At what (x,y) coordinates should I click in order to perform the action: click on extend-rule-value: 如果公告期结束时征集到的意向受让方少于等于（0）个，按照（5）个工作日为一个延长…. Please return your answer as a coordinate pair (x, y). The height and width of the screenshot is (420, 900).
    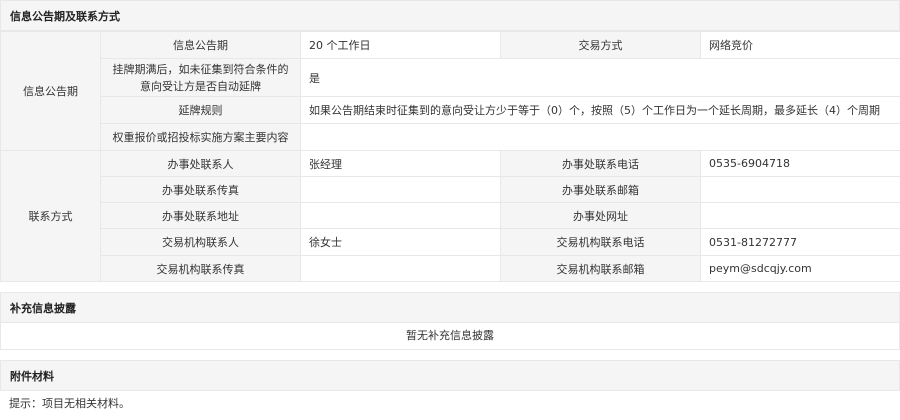
    Looking at the image, I should click on (600, 110).